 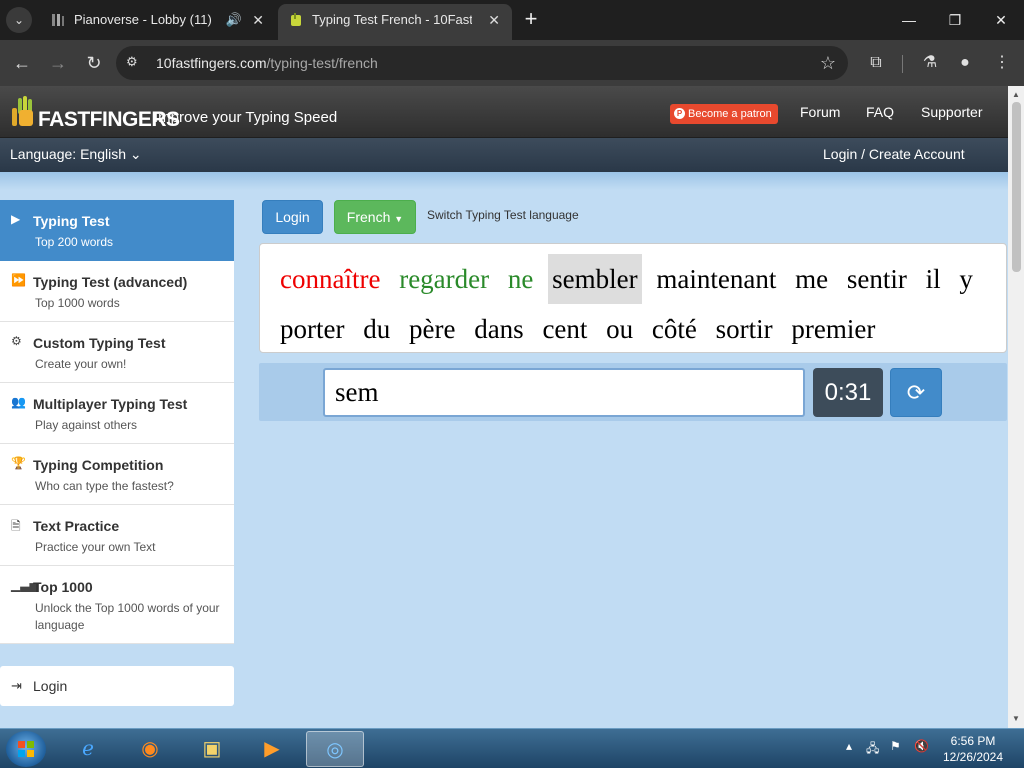 I want to click on start-button, so click(x=26, y=749).